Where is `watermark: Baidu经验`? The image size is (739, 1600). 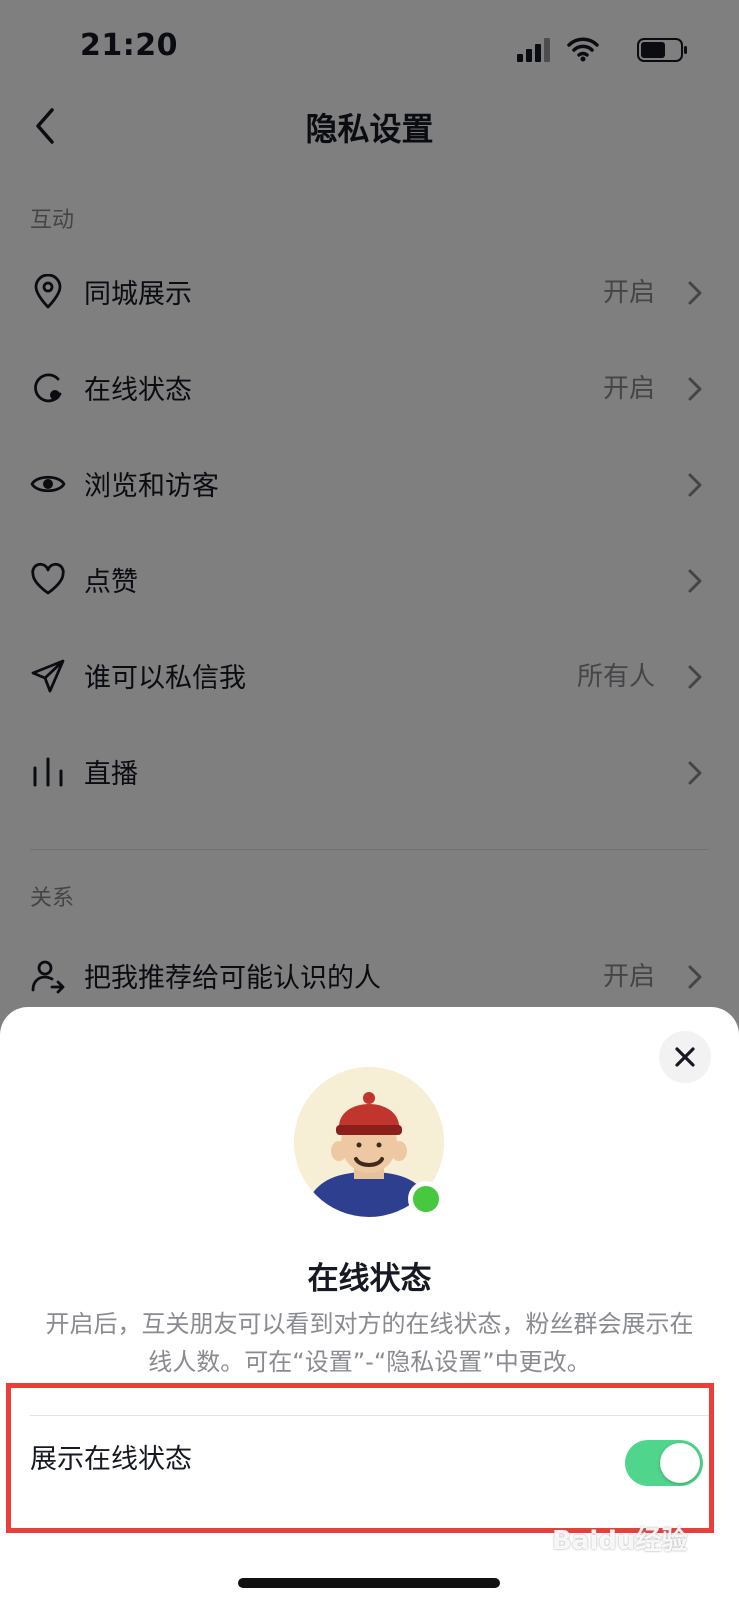
watermark: Baidu经验 is located at coordinates (620, 1541).